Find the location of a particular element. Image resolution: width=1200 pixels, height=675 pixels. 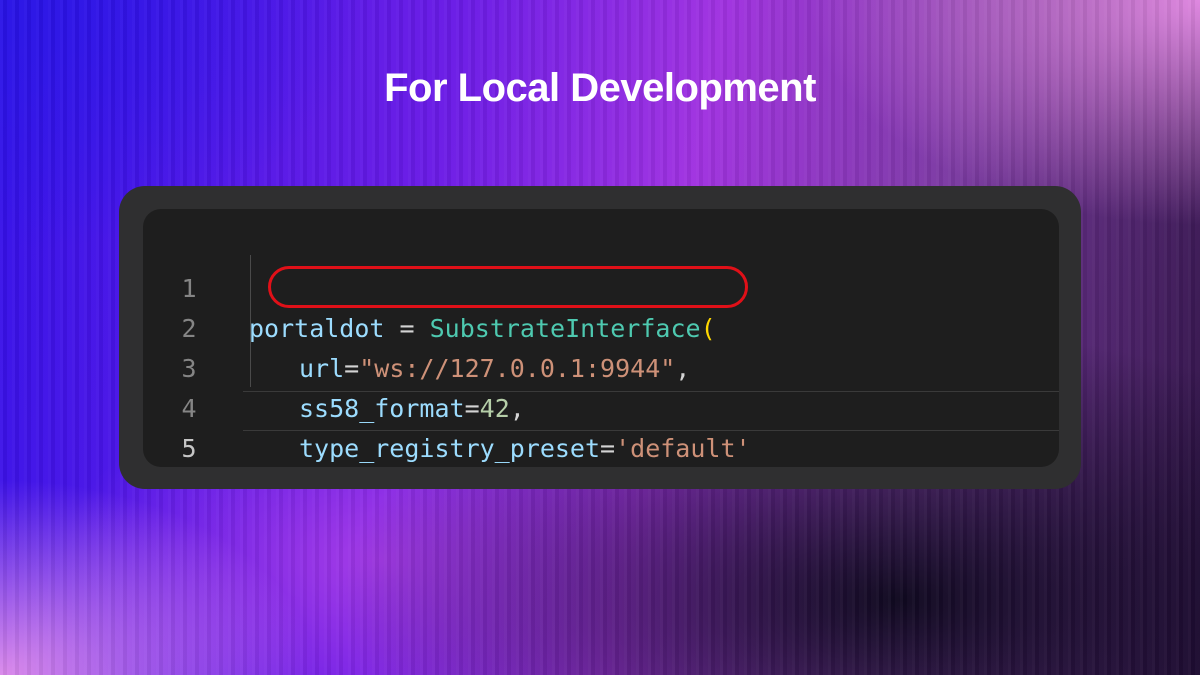

line-content: type_registry_preset='default' is located at coordinates (525, 448).